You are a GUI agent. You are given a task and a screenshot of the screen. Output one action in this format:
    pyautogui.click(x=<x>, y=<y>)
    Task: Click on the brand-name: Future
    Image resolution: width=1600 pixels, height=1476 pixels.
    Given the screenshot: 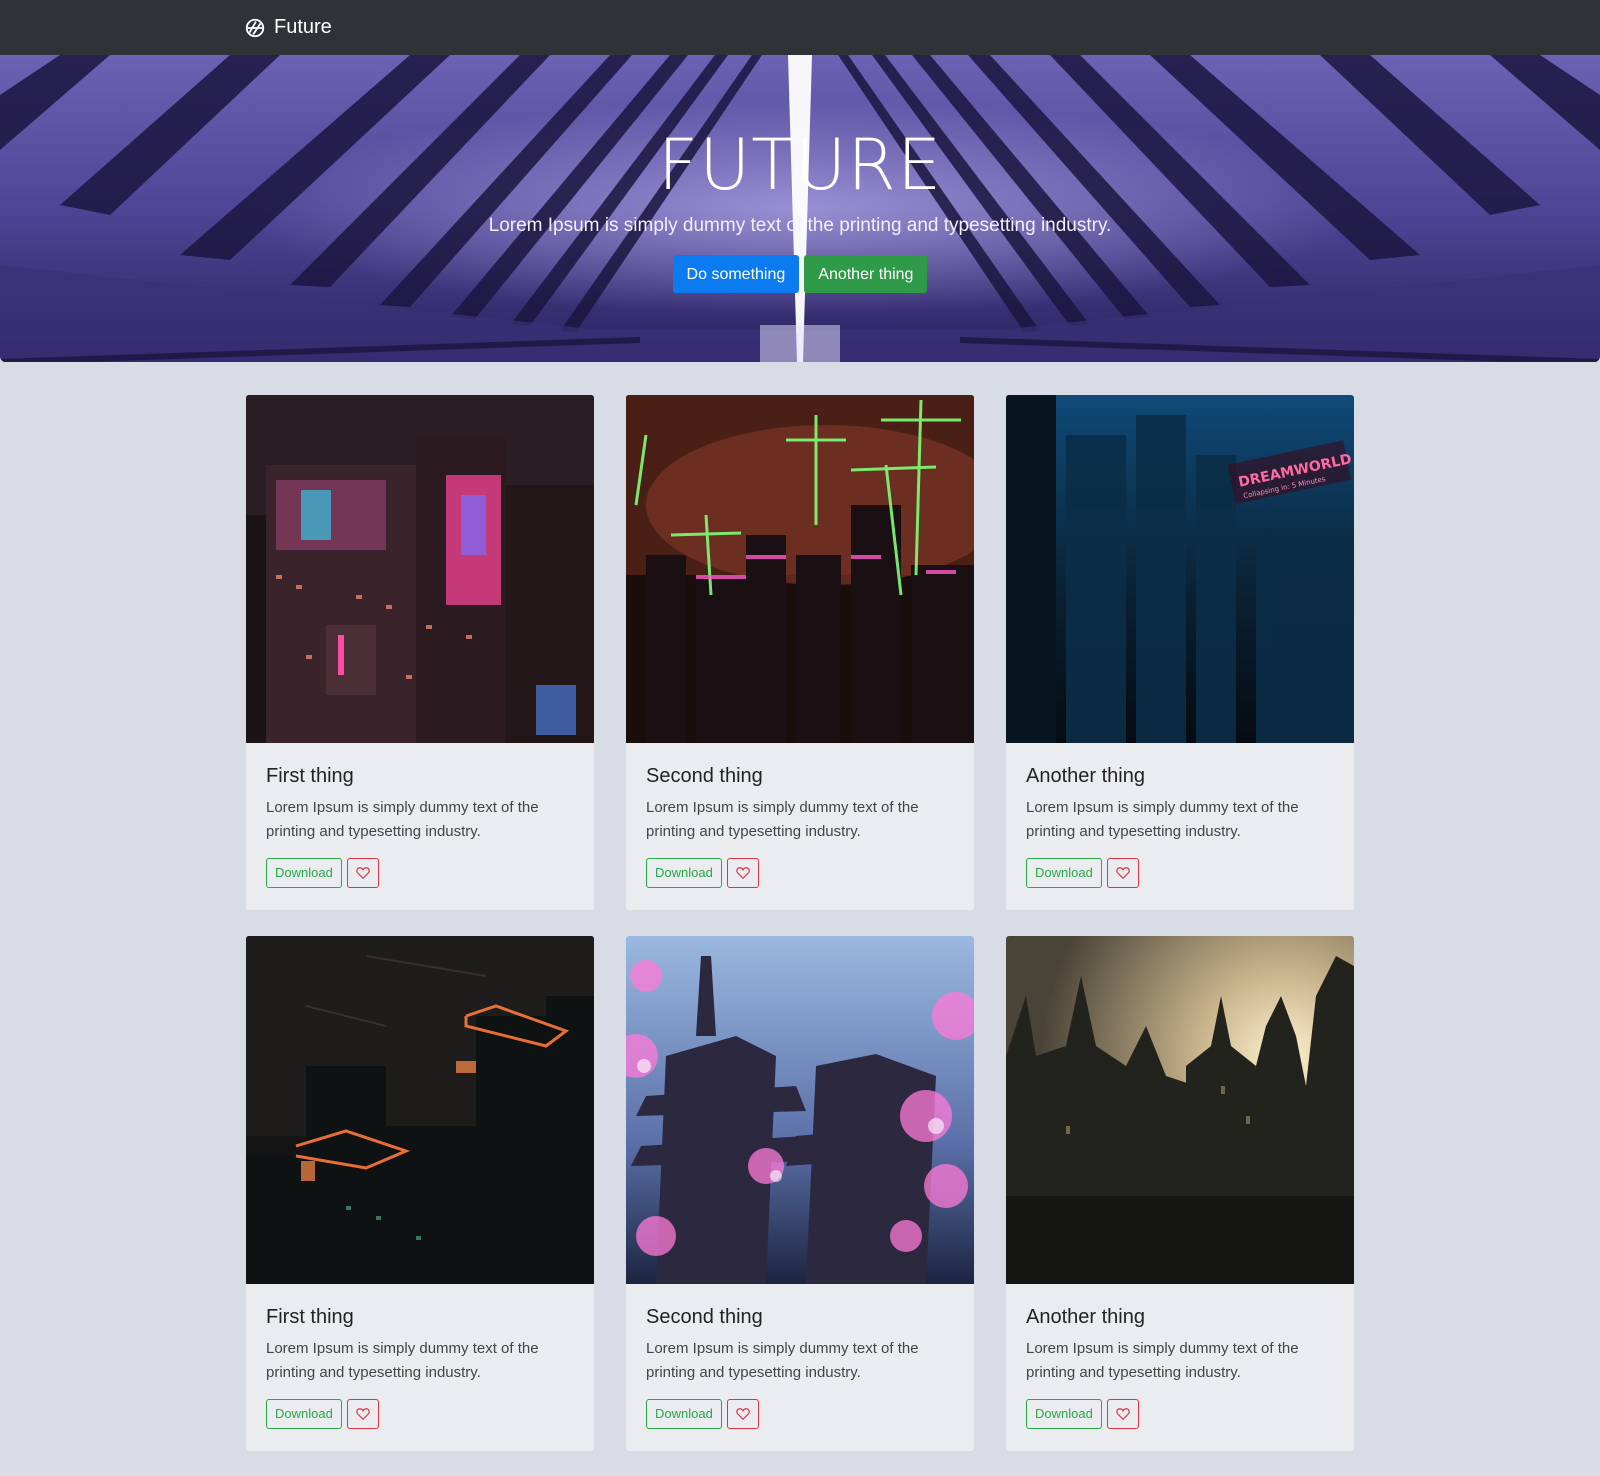 What is the action you would take?
    pyautogui.click(x=303, y=27)
    